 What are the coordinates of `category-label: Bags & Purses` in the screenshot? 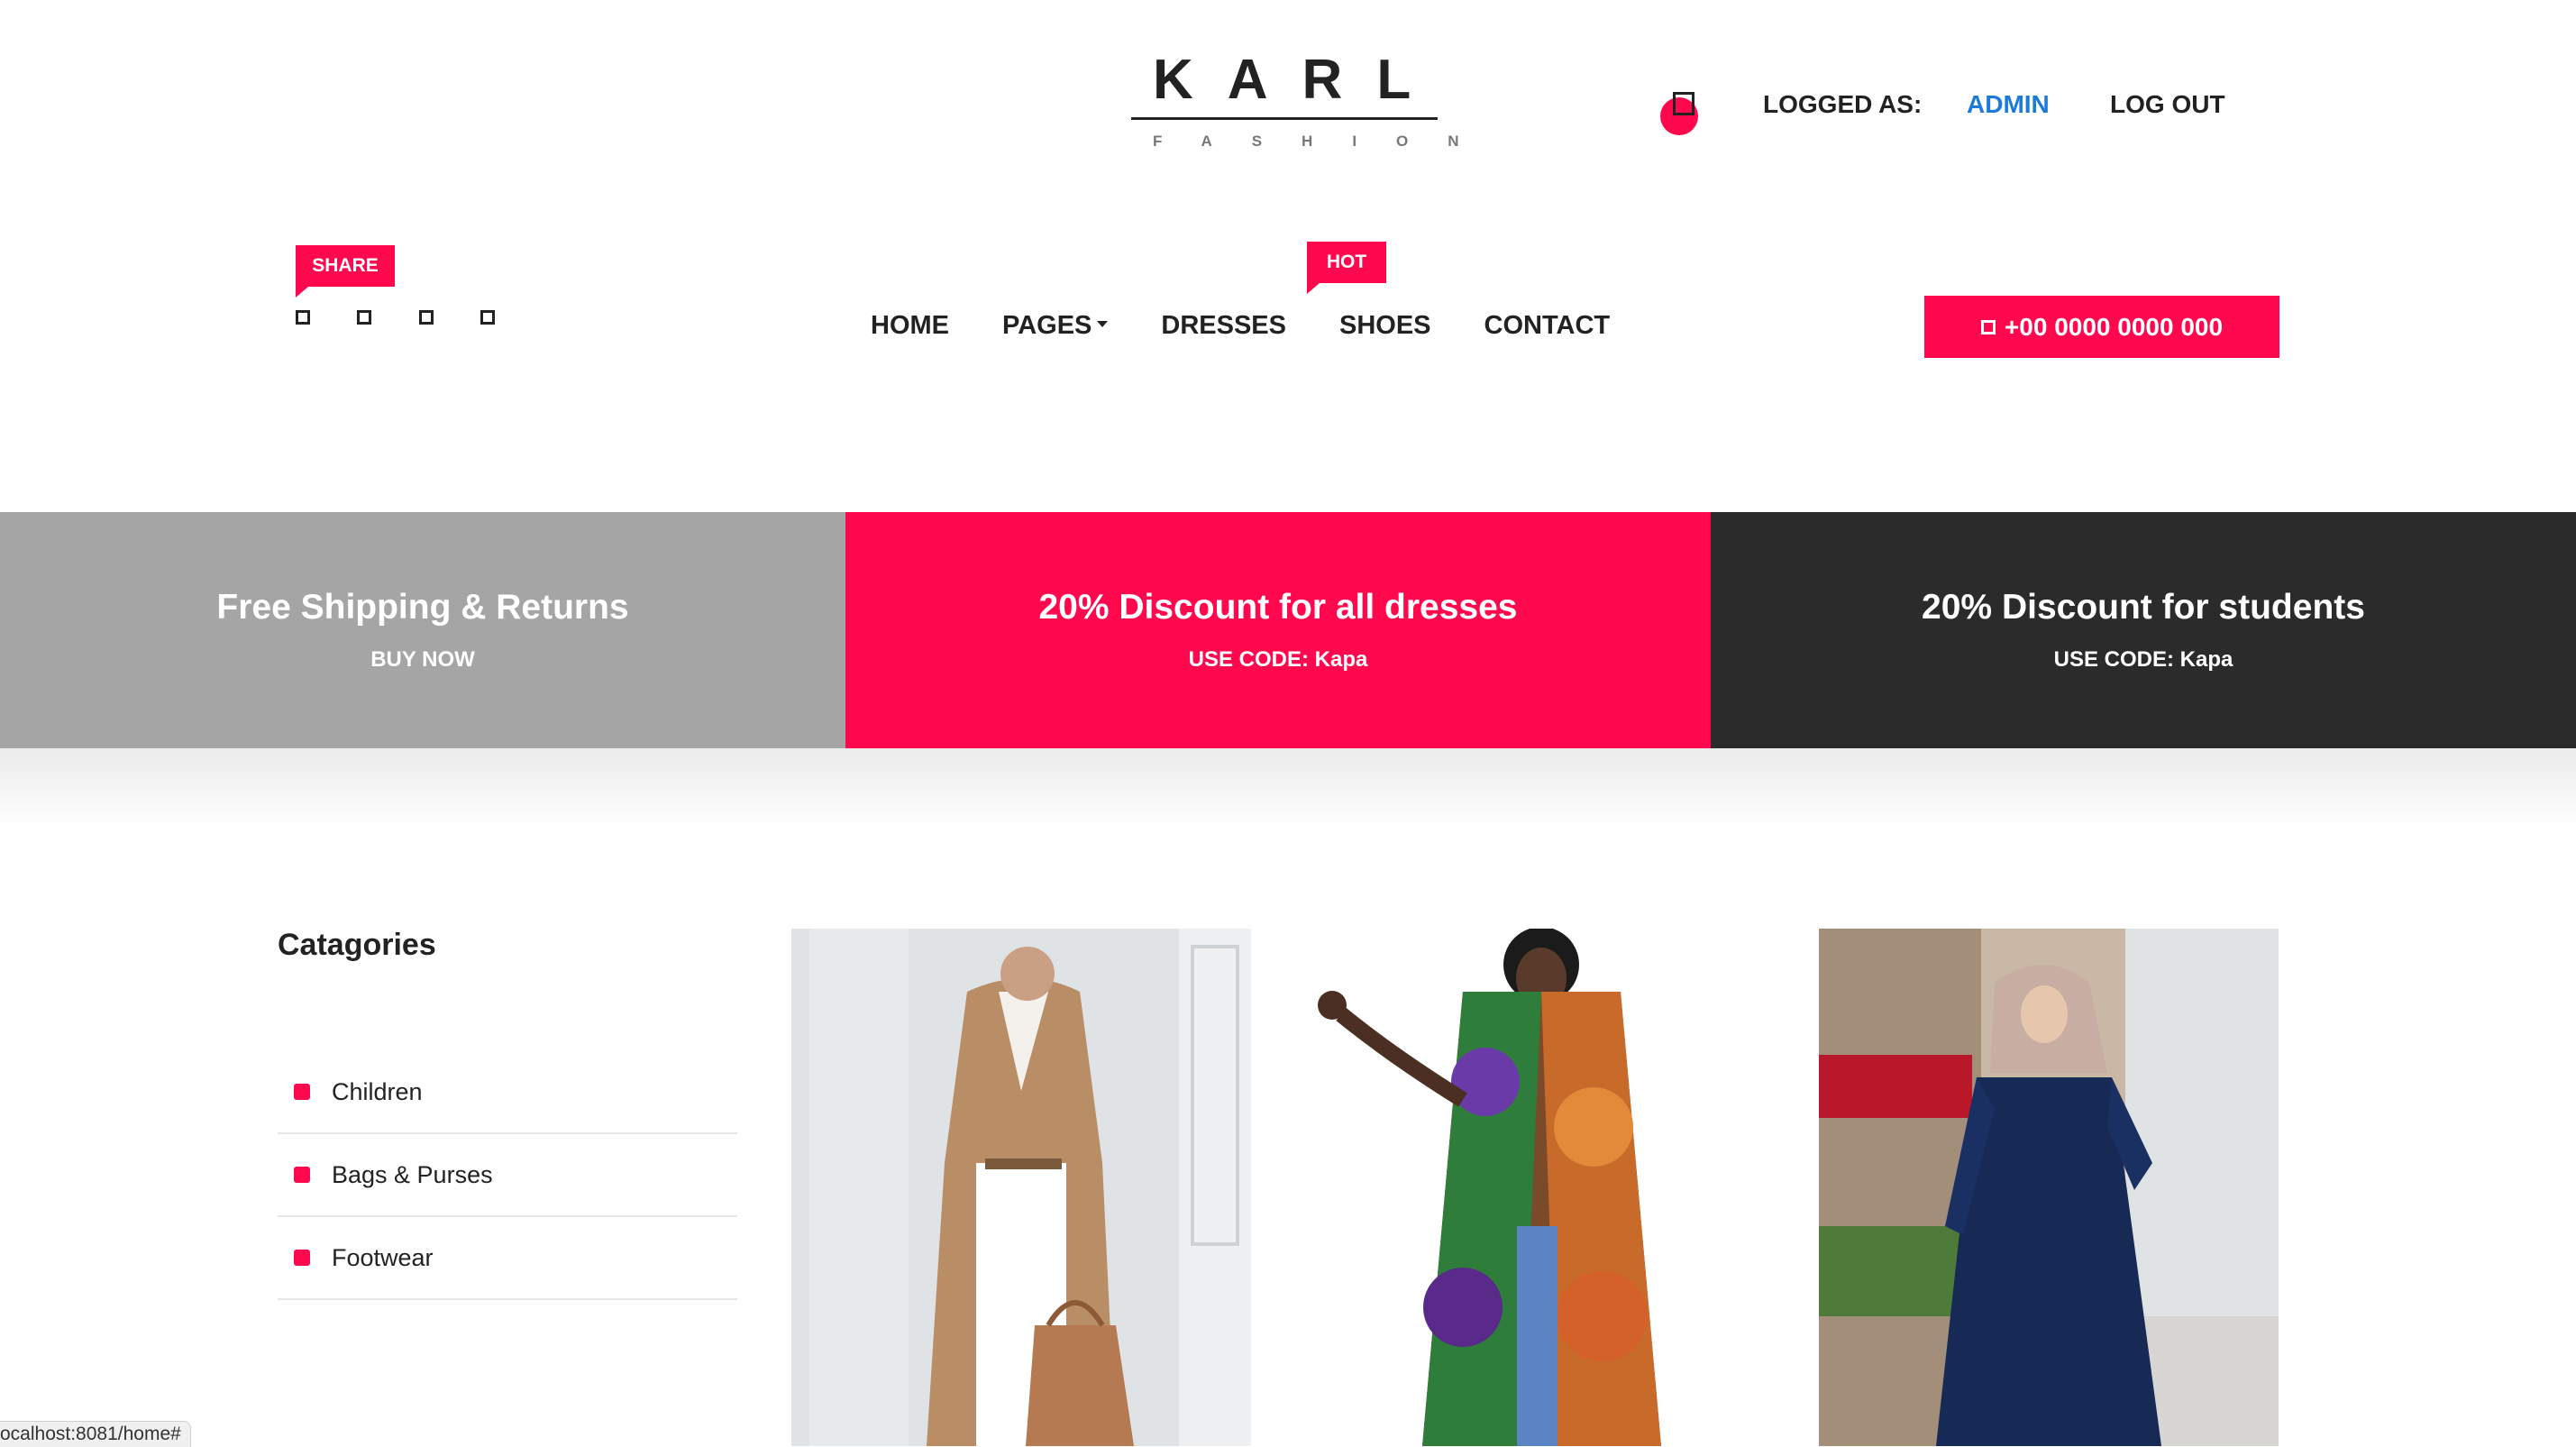 It's located at (412, 1174).